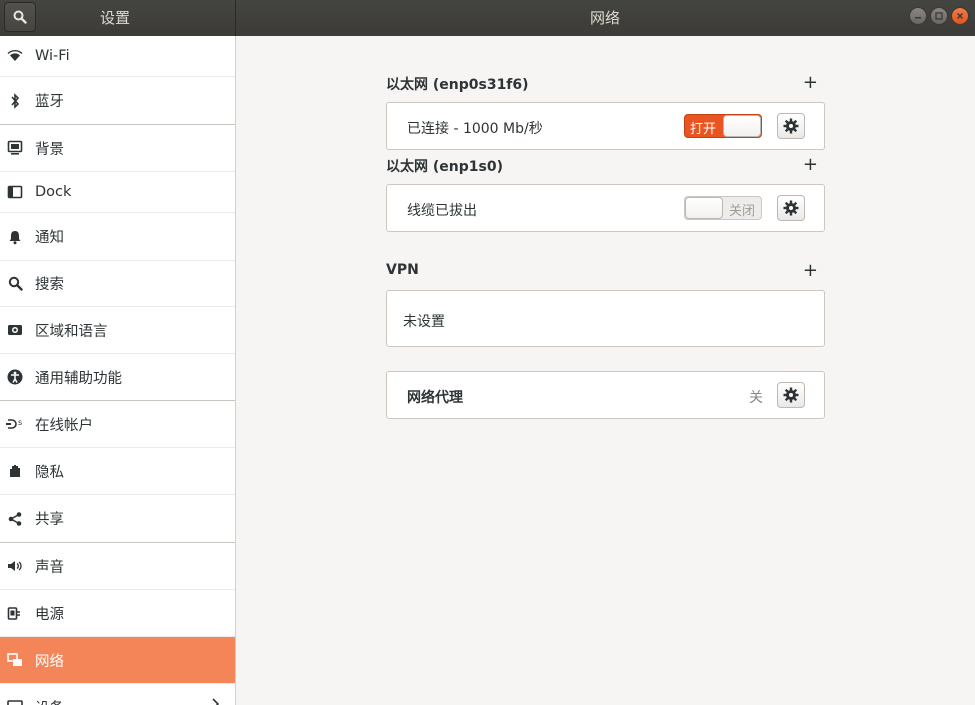  What do you see at coordinates (49, 149) in the screenshot?
I see `sidebar-item-label: 背景` at bounding box center [49, 149].